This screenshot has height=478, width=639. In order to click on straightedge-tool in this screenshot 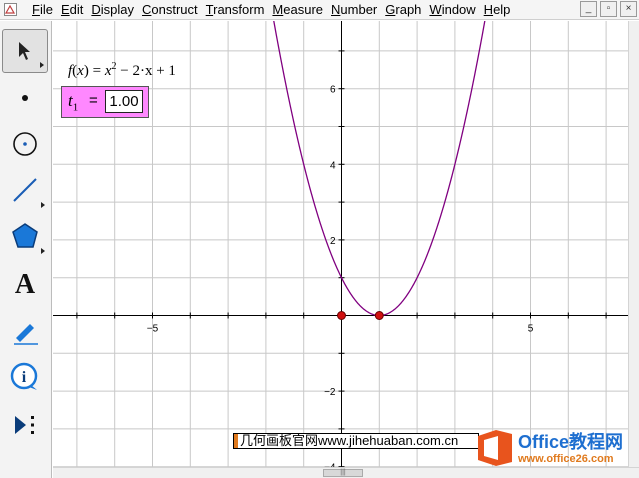, I will do `click(25, 190)`.